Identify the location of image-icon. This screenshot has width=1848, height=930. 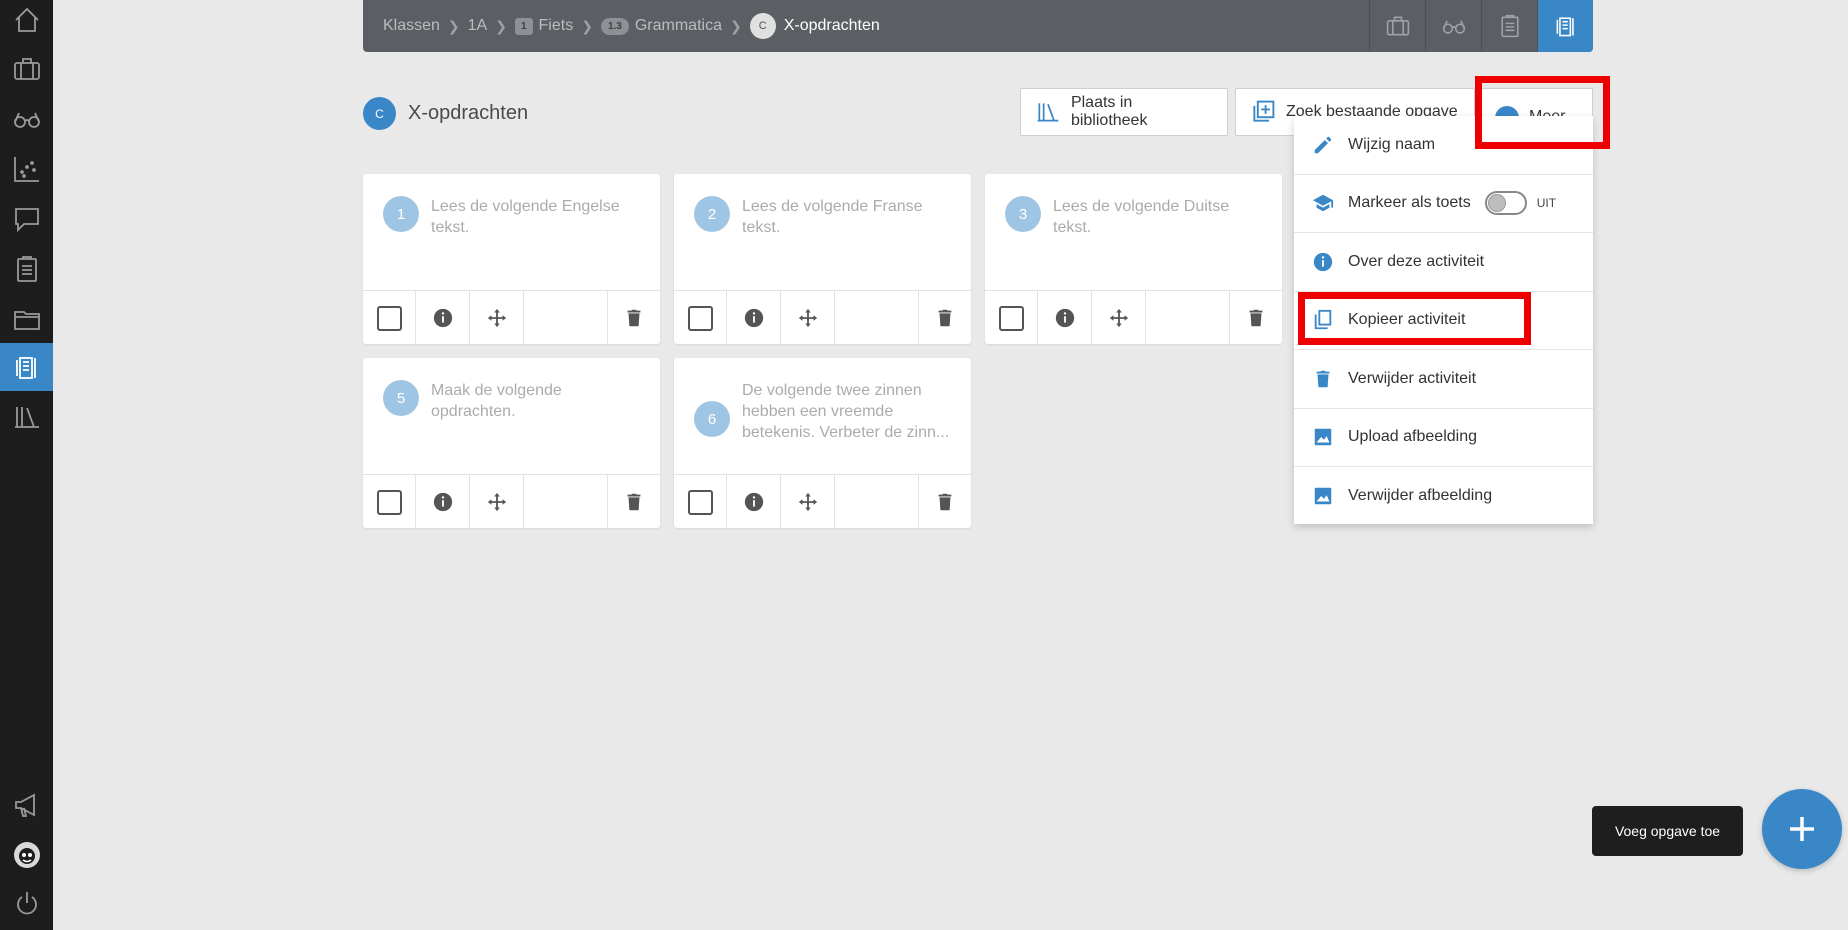
(1323, 437).